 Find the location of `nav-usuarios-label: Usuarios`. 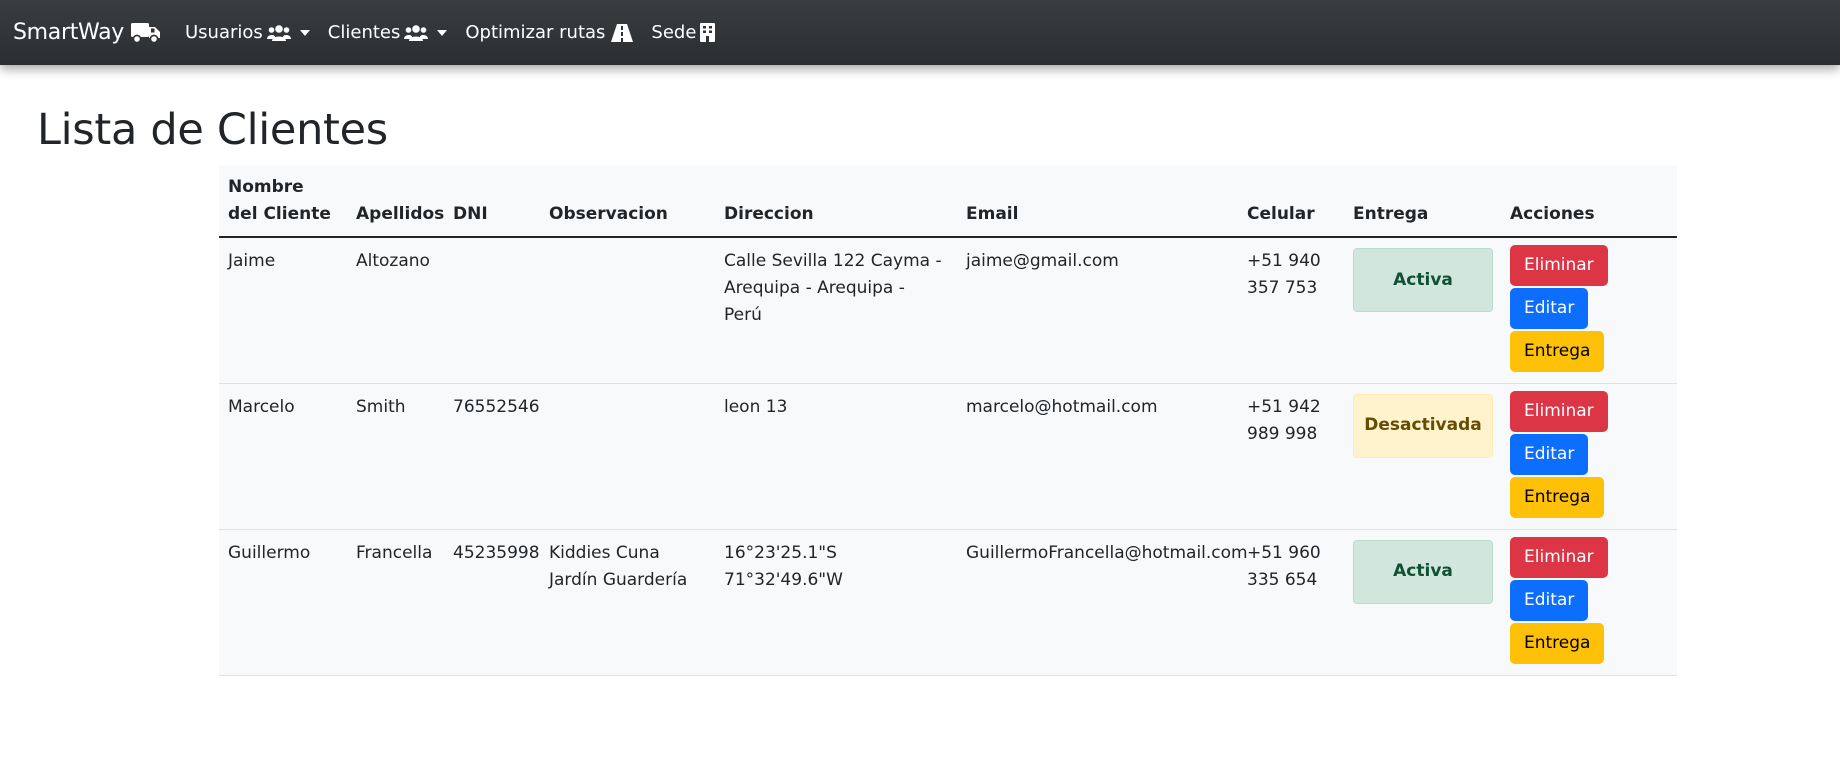

nav-usuarios-label: Usuarios is located at coordinates (224, 32).